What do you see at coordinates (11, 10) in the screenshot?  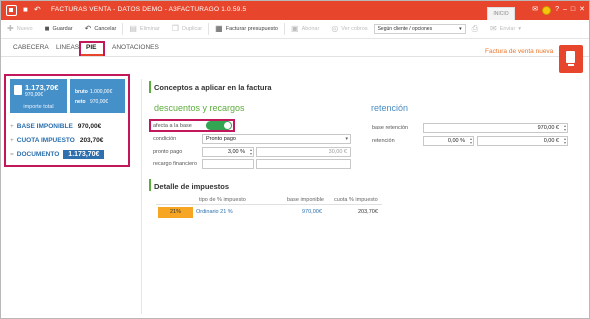 I see `app-logo-icon` at bounding box center [11, 10].